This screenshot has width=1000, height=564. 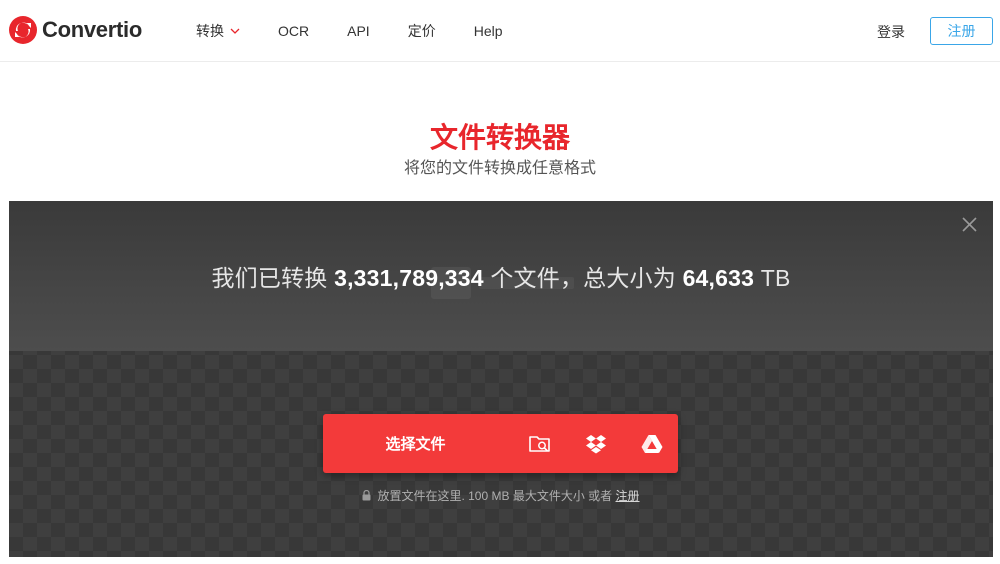 I want to click on upload-bar: 选择文件, so click(x=500, y=443).